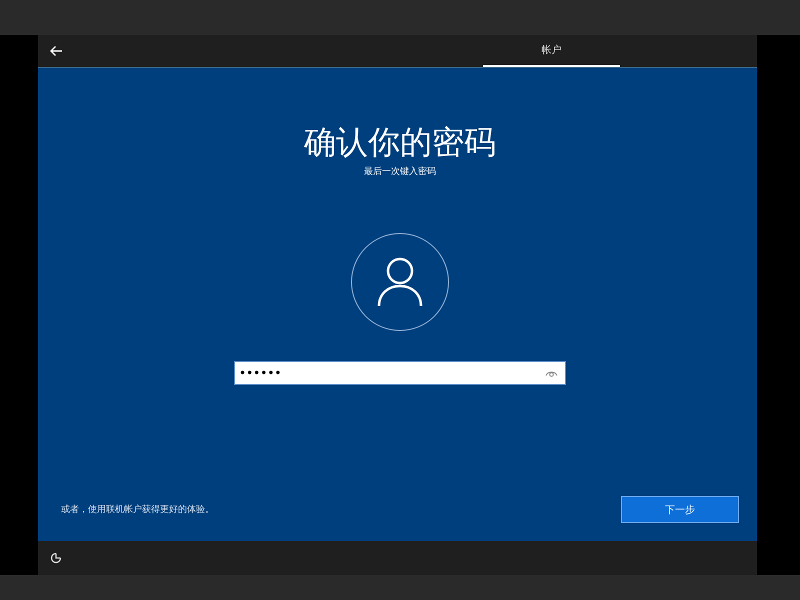  I want to click on password-field: ••••••, so click(400, 373).